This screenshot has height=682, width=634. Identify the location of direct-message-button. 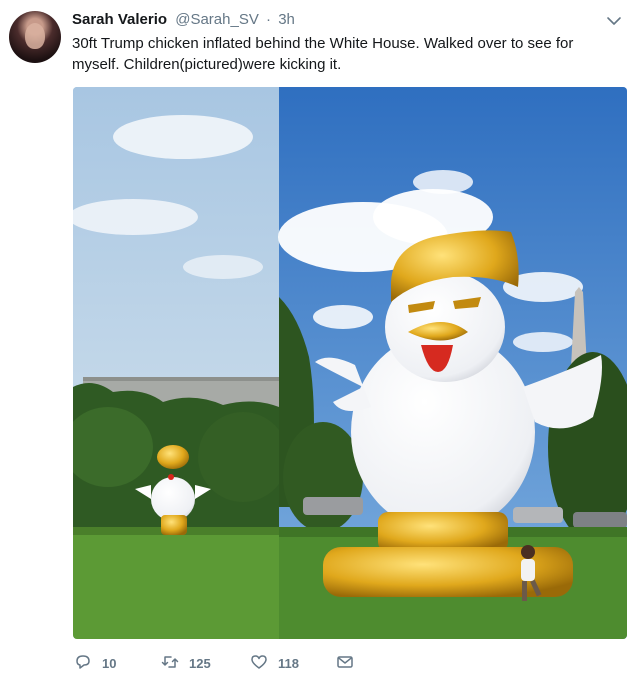
(350, 663).